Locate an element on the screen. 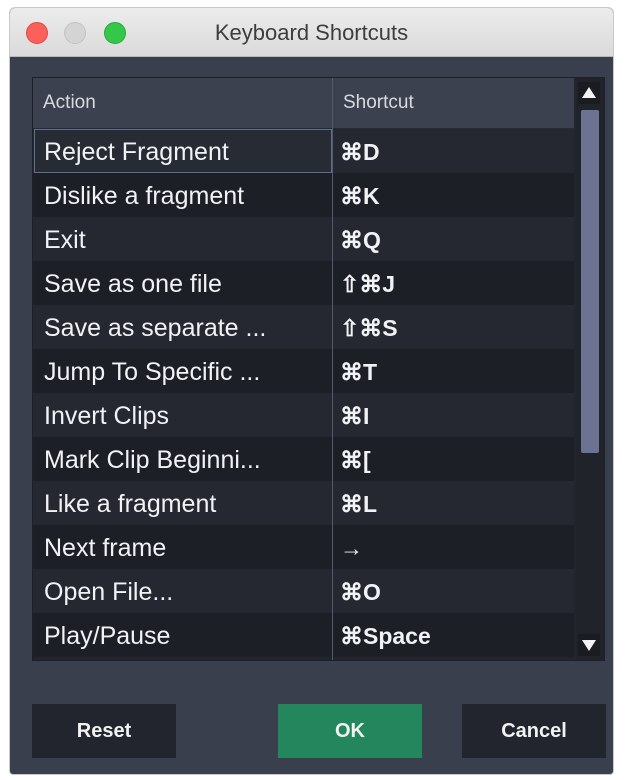  column-divider is located at coordinates (332, 369).